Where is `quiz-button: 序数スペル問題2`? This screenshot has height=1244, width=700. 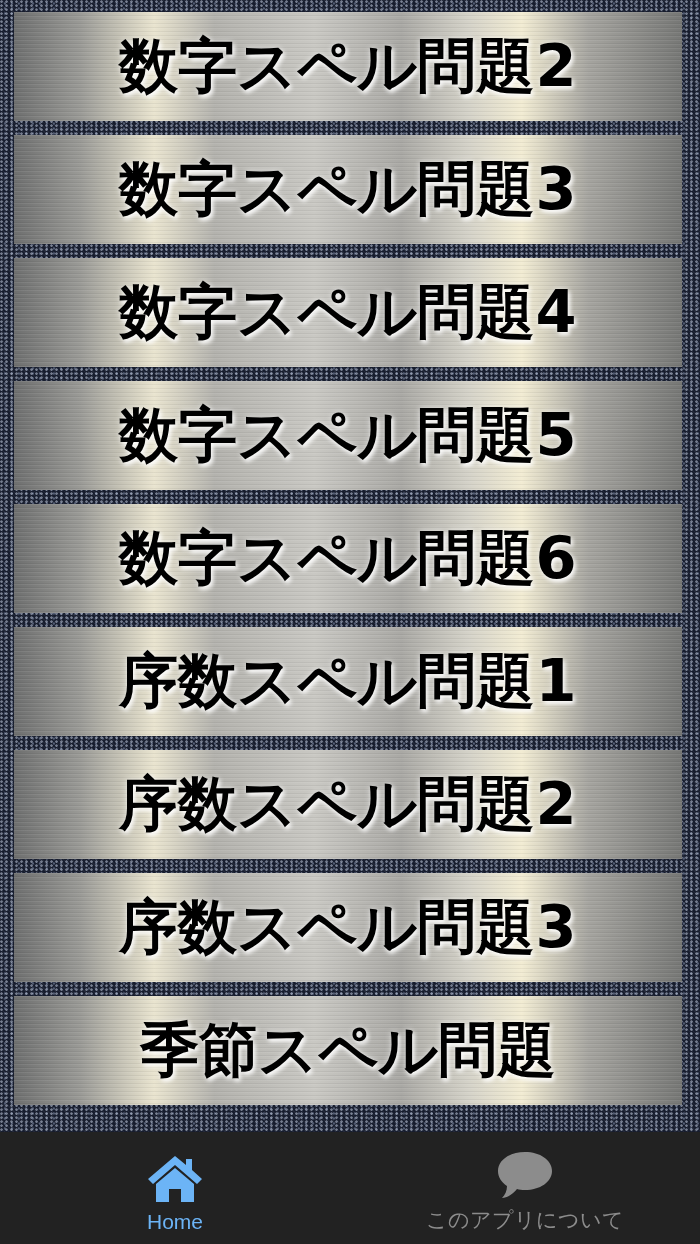
quiz-button: 序数スペル問題2 is located at coordinates (348, 804).